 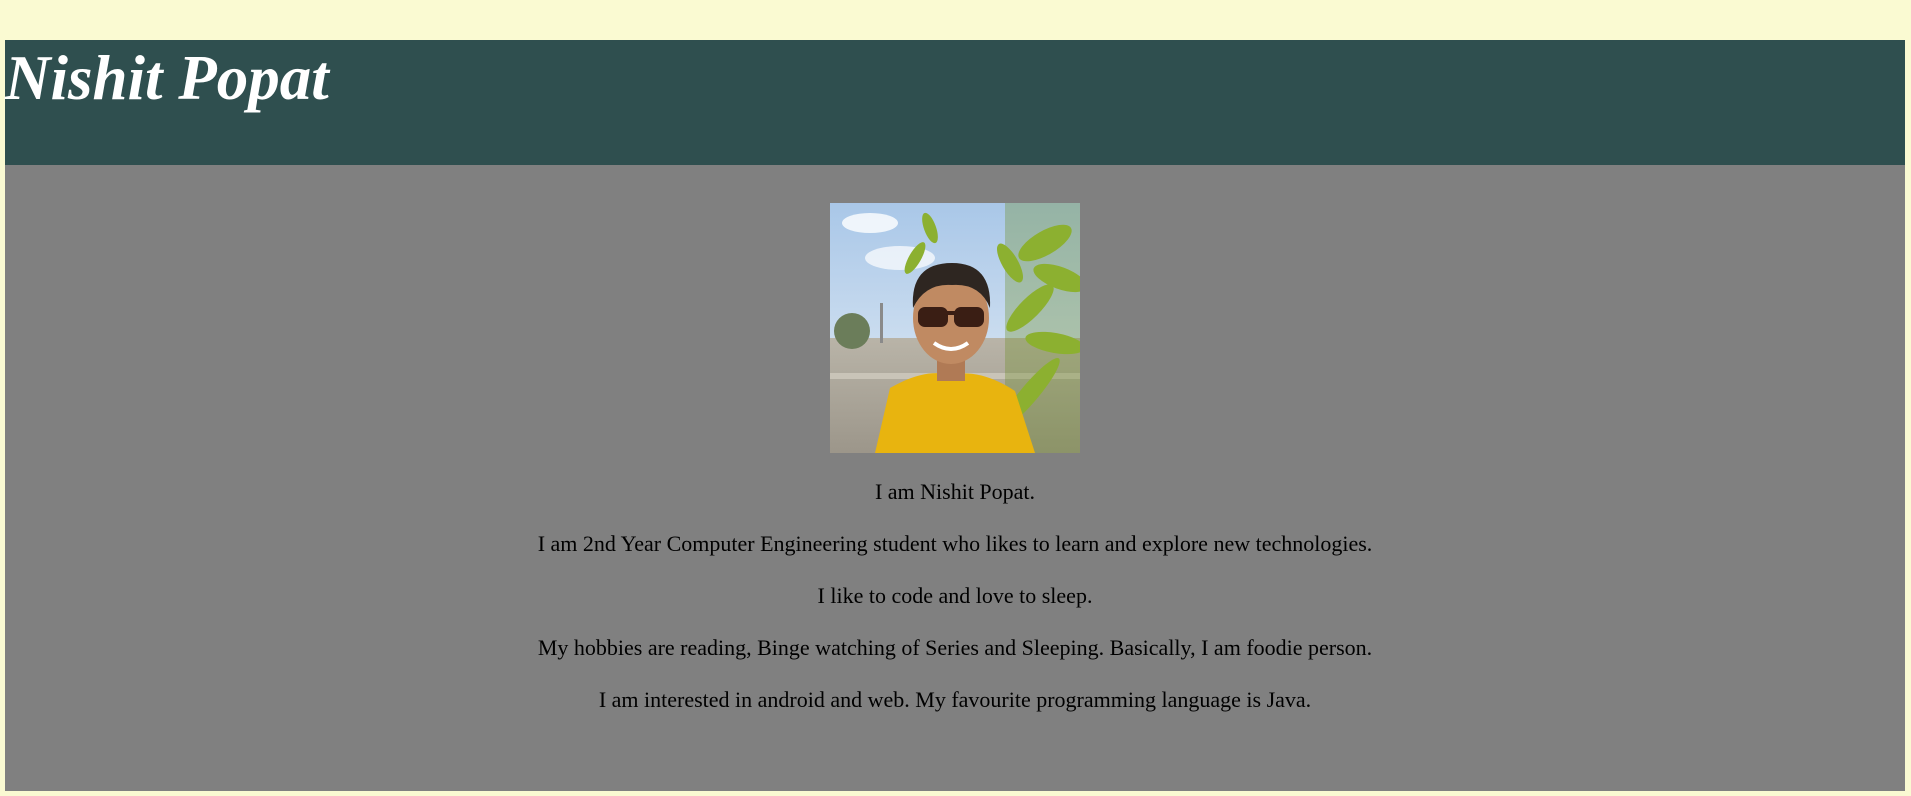 What do you see at coordinates (955, 595) in the screenshot?
I see `bio-line-likes: I like to code and love to sleep.` at bounding box center [955, 595].